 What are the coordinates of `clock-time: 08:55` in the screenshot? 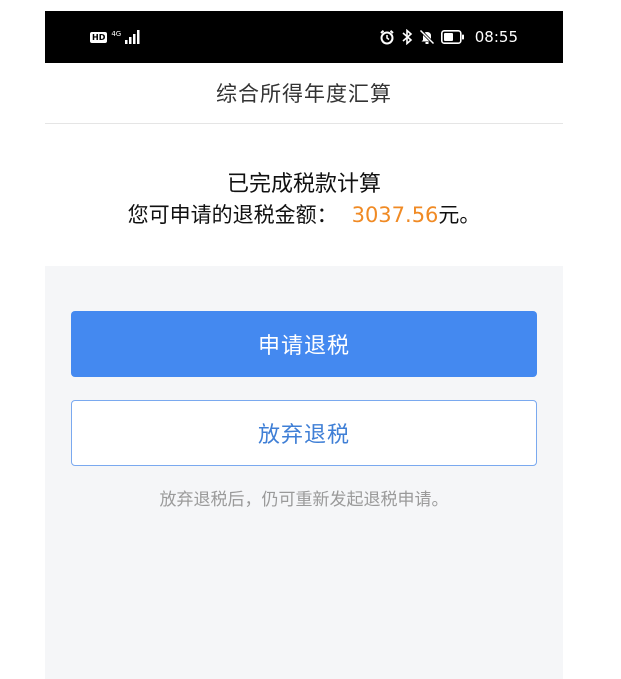 It's located at (496, 37).